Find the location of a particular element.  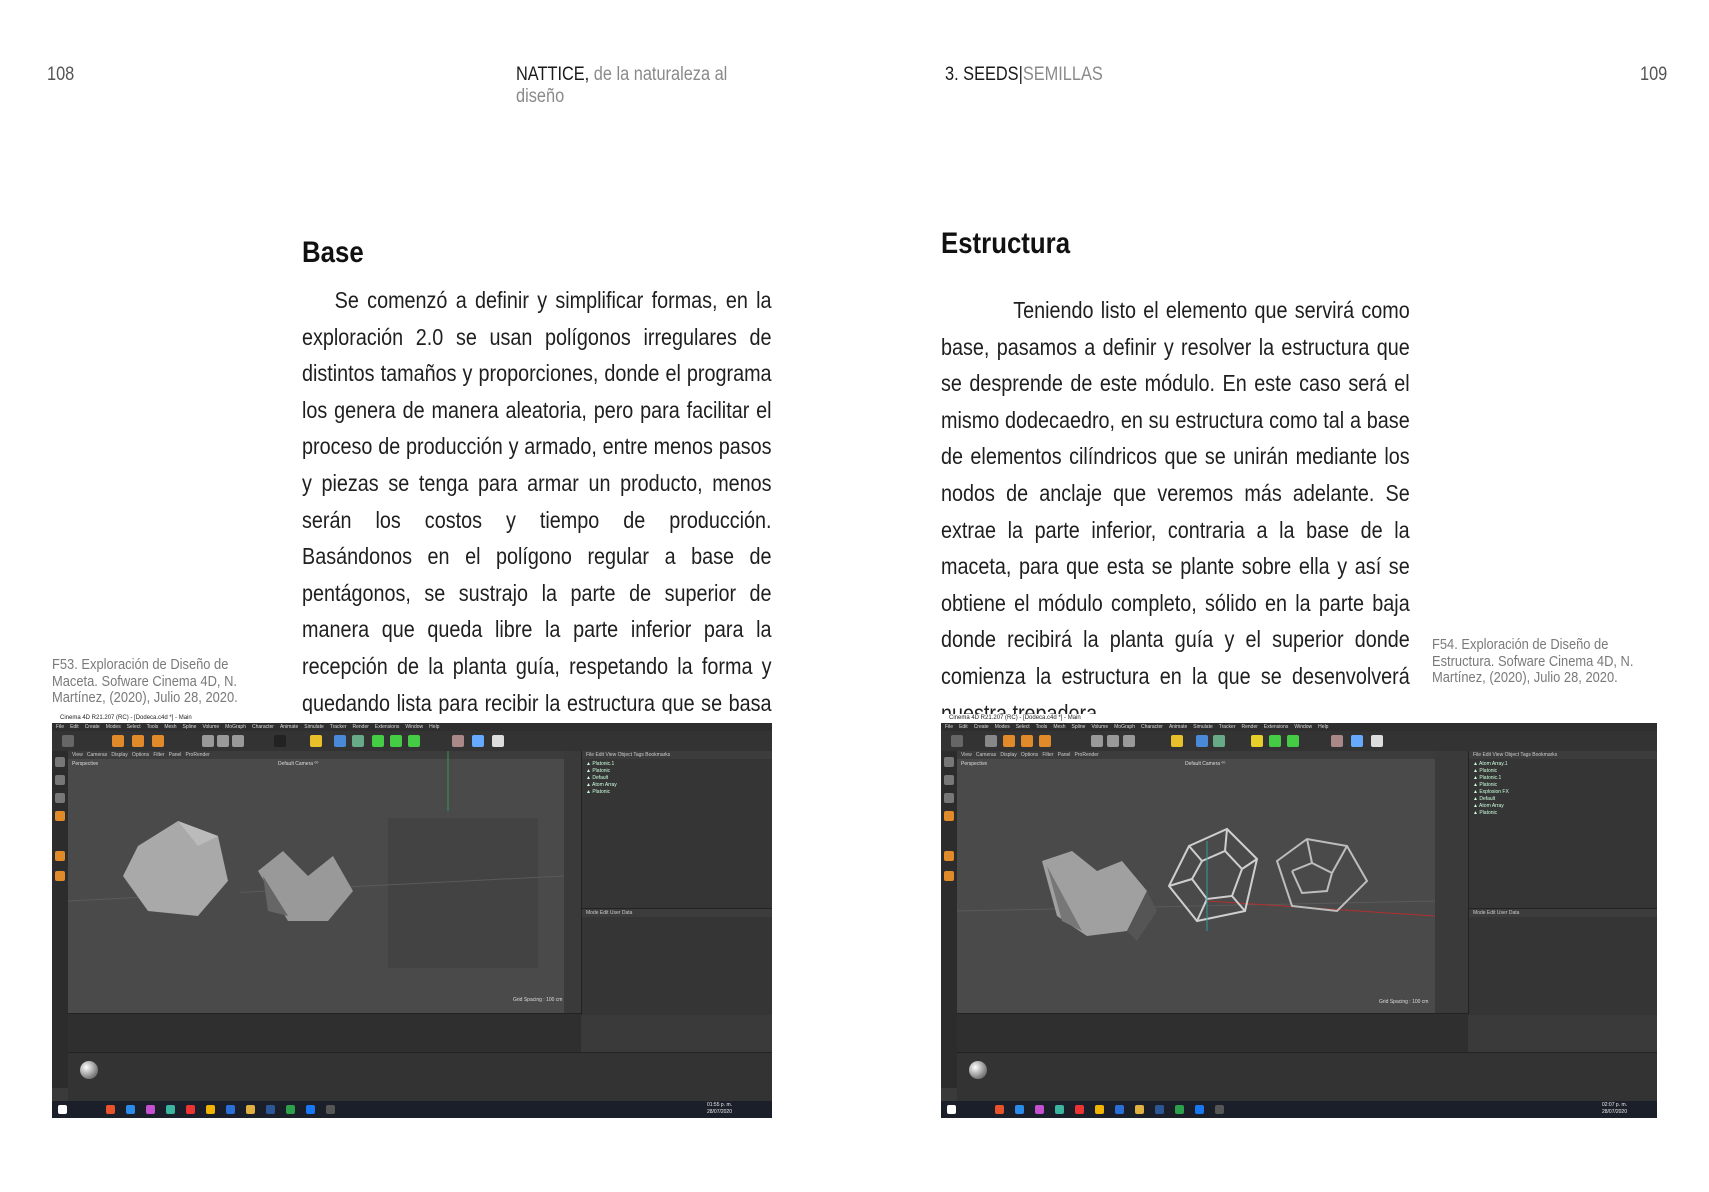

messenger-icon is located at coordinates (1199, 1109).